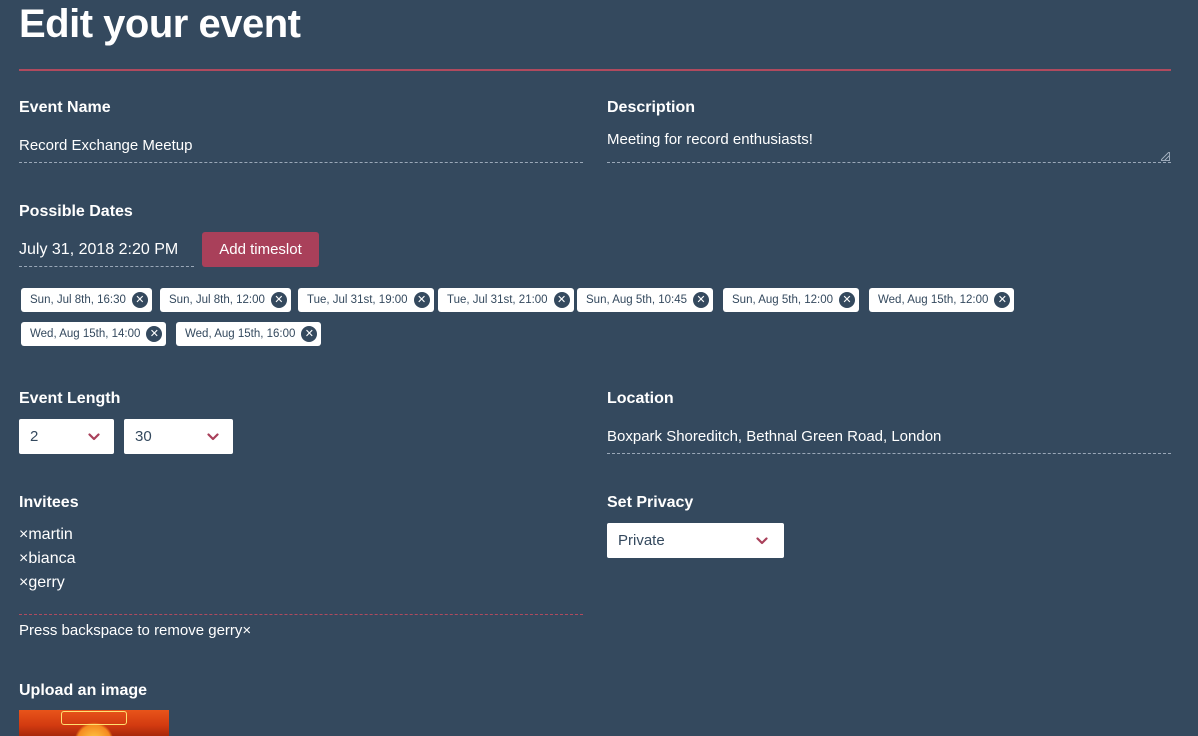 This screenshot has height=736, width=1198. What do you see at coordinates (47, 559) in the screenshot?
I see `invitee-item: ×bianca` at bounding box center [47, 559].